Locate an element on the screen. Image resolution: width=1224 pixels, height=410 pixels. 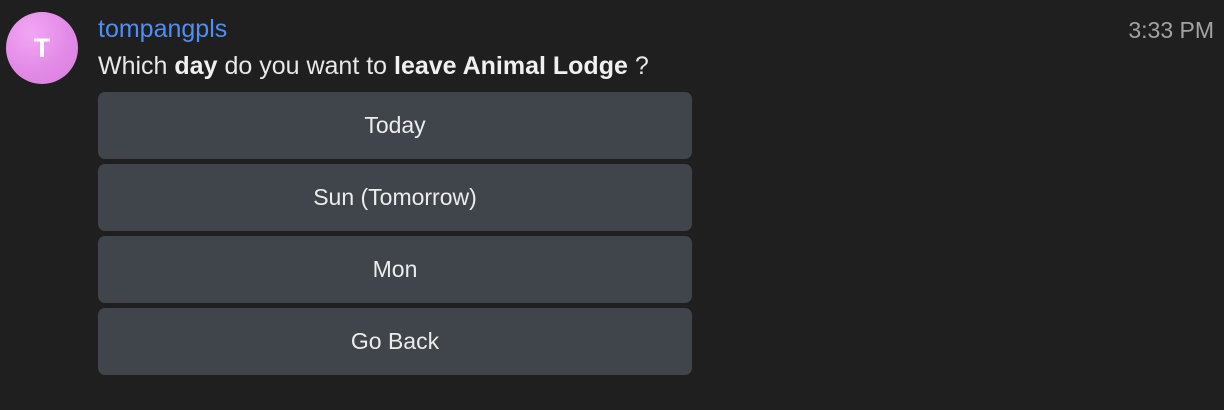
option-mon-button: Mon is located at coordinates (395, 269).